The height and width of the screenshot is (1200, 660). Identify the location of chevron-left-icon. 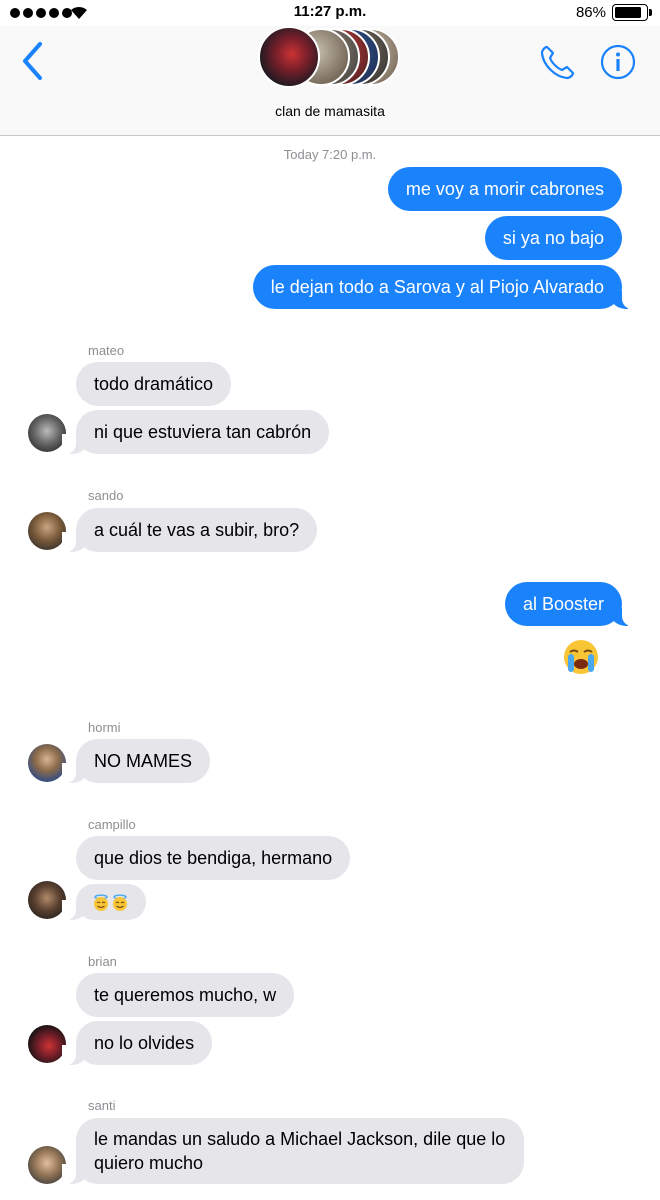
(33, 61).